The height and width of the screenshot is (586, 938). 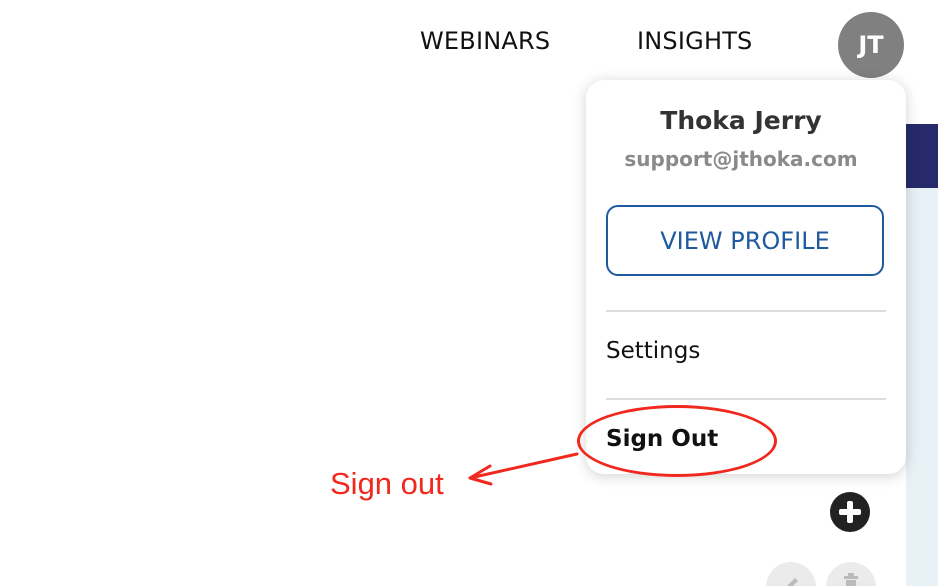 What do you see at coordinates (694, 41) in the screenshot?
I see `nav-insights-link: INSIGHTS` at bounding box center [694, 41].